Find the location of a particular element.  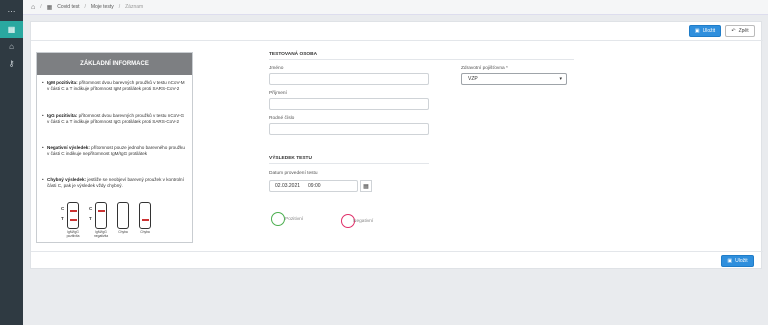

result-section-title: VÝSLEDEK TESTU is located at coordinates (290, 158).